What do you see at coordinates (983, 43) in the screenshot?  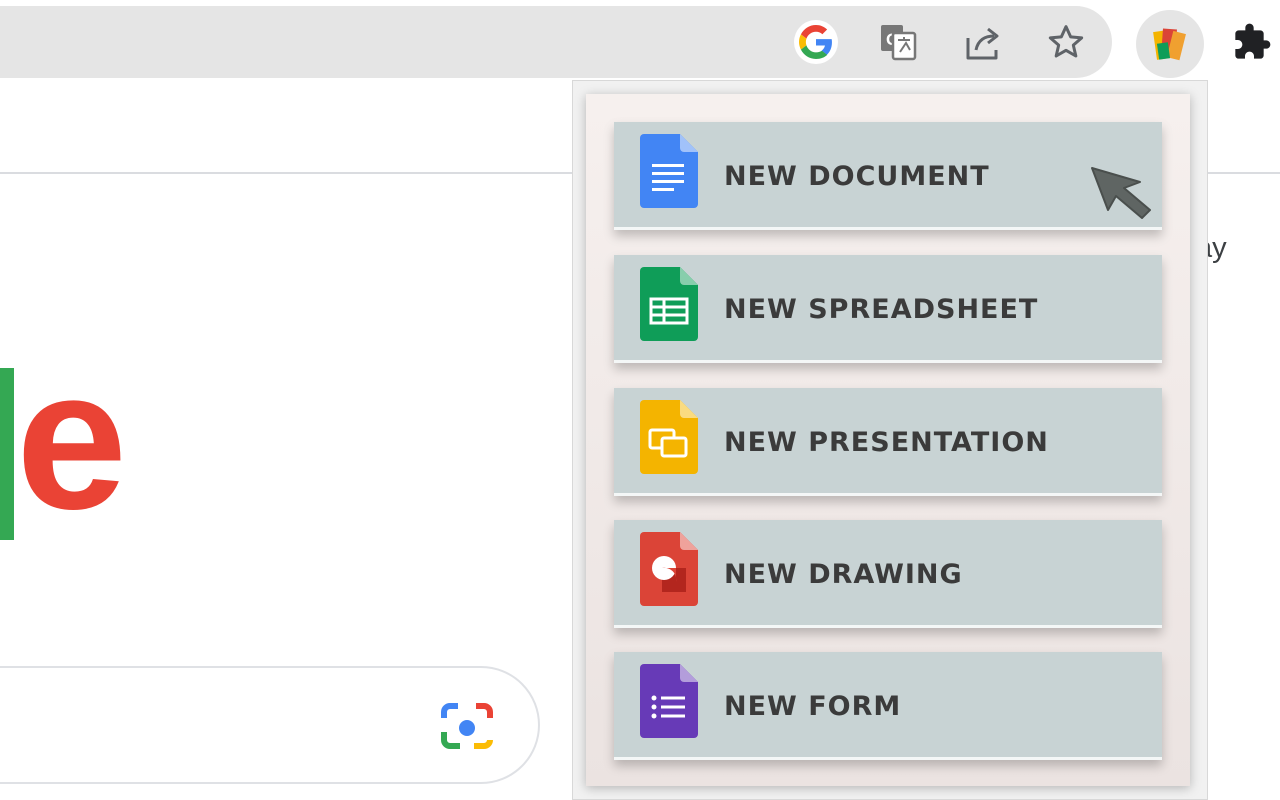 I see `share-icon` at bounding box center [983, 43].